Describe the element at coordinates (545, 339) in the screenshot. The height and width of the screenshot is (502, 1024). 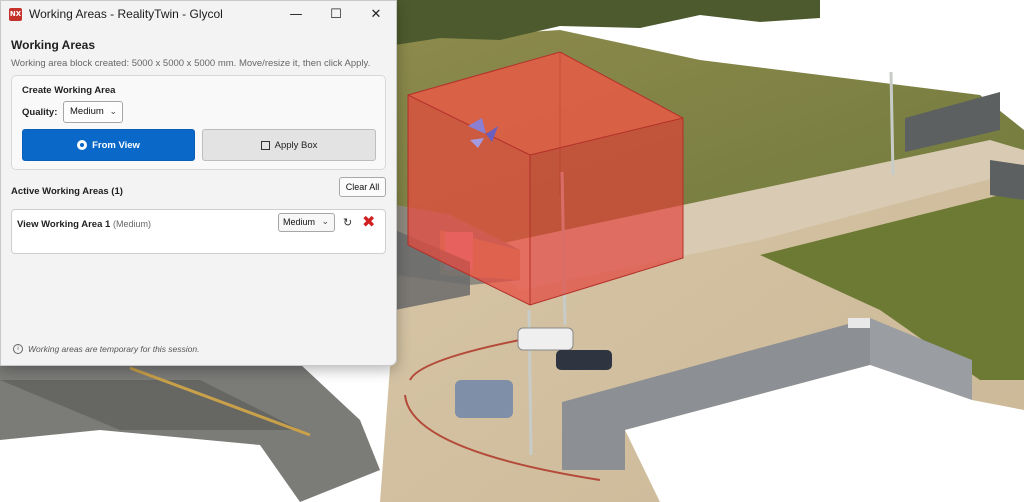
I see `car-white` at that location.